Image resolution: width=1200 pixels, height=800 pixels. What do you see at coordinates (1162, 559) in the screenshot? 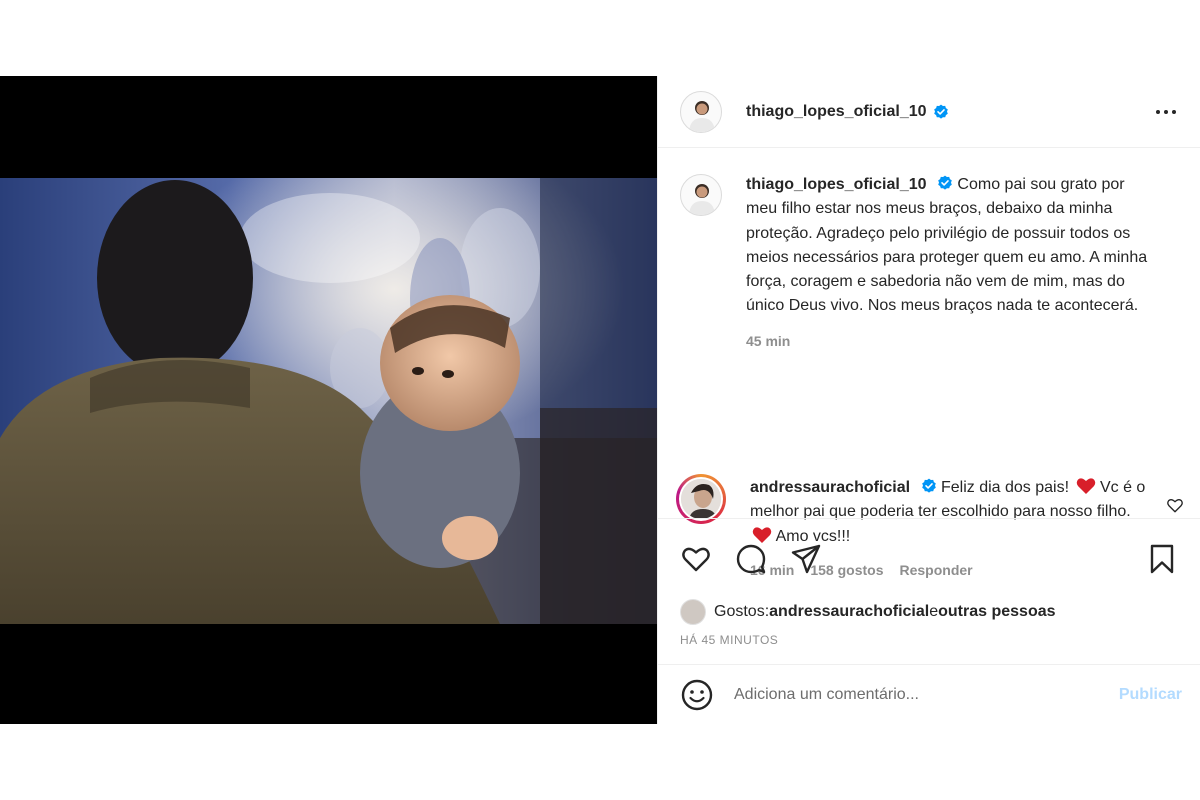
I see `bookmark-icon` at bounding box center [1162, 559].